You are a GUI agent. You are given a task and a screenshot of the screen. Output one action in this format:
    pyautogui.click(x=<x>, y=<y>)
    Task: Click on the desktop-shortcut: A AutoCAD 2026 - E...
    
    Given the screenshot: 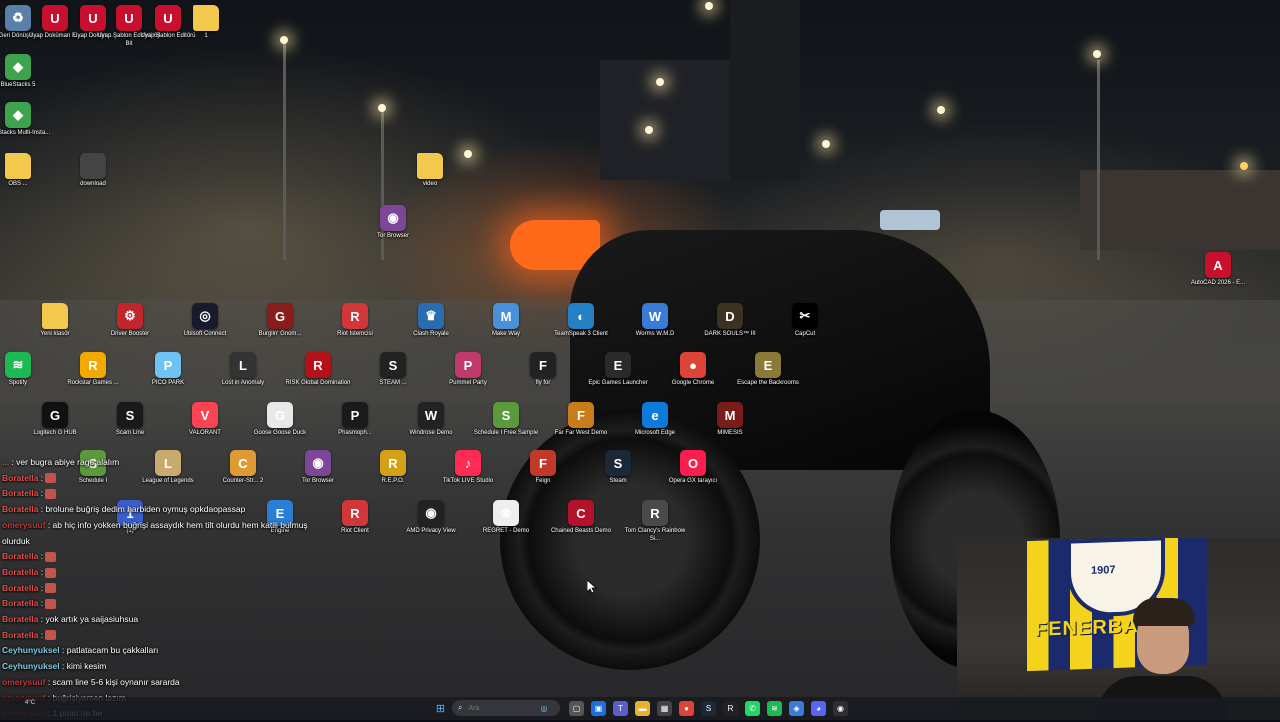 What is the action you would take?
    pyautogui.click(x=1218, y=270)
    